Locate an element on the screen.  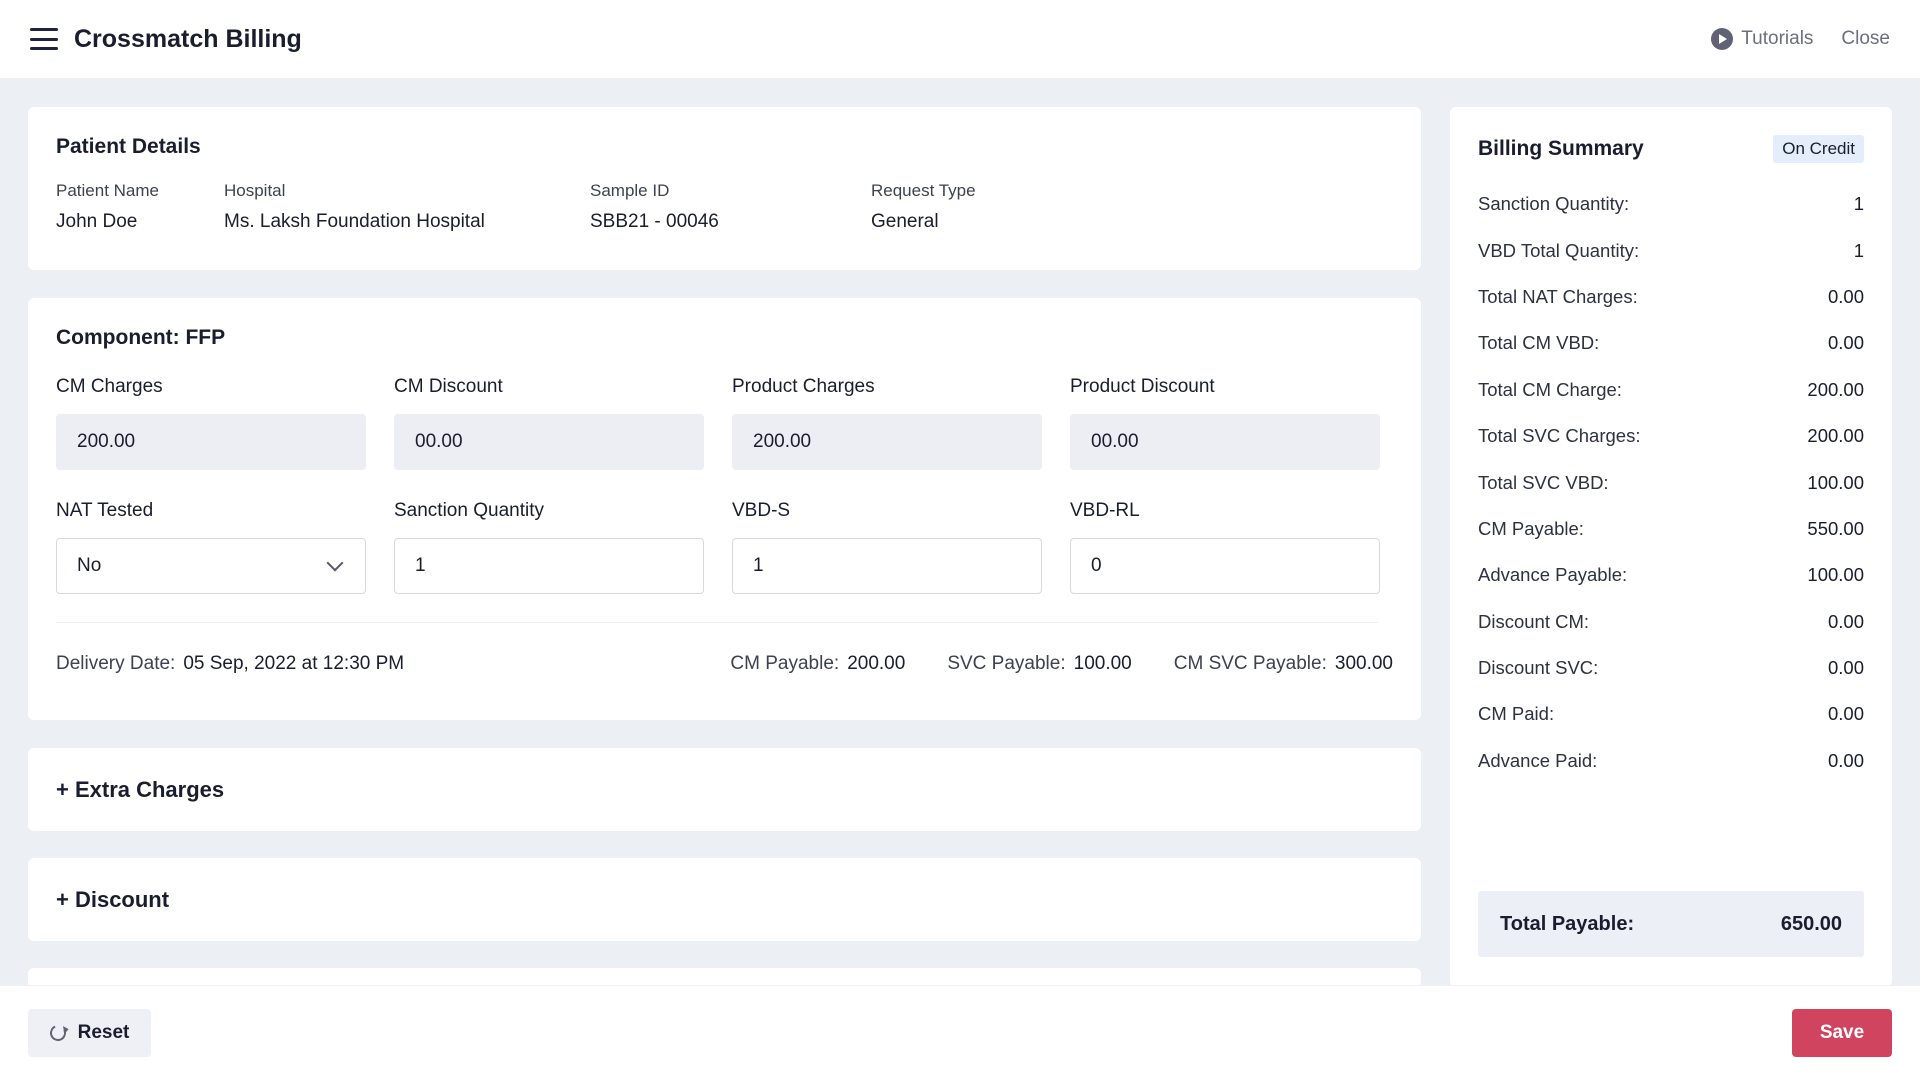
cm-svc-payable-label: CM SVC Payable: is located at coordinates (1250, 663).